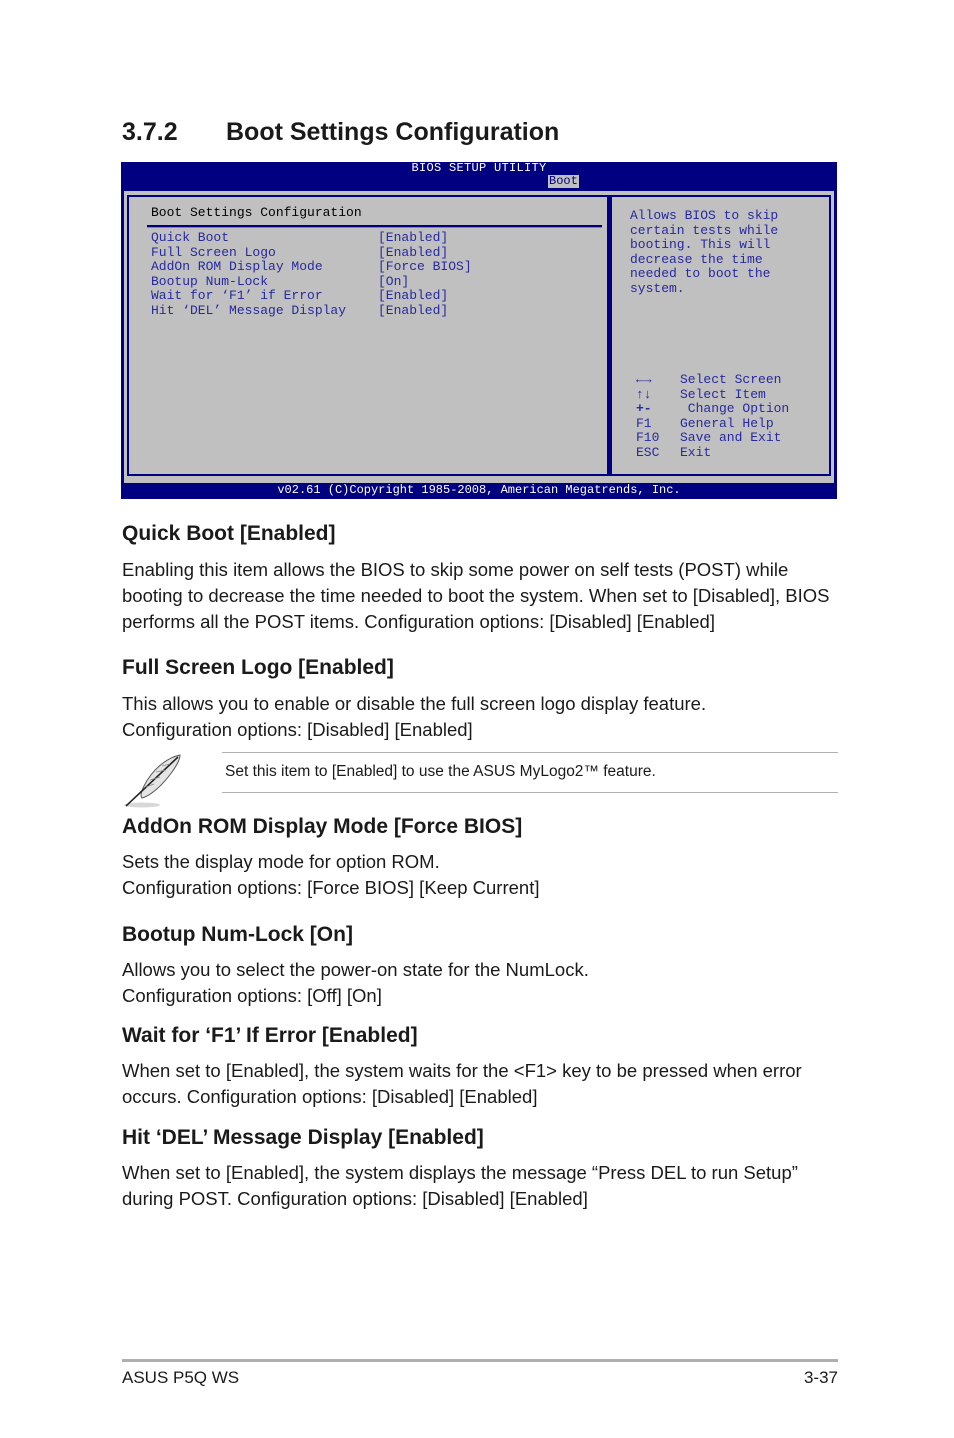 The width and height of the screenshot is (954, 1438). What do you see at coordinates (311, 238) in the screenshot?
I see `setting-quick-boot: Quick Boot [Enabled]` at bounding box center [311, 238].